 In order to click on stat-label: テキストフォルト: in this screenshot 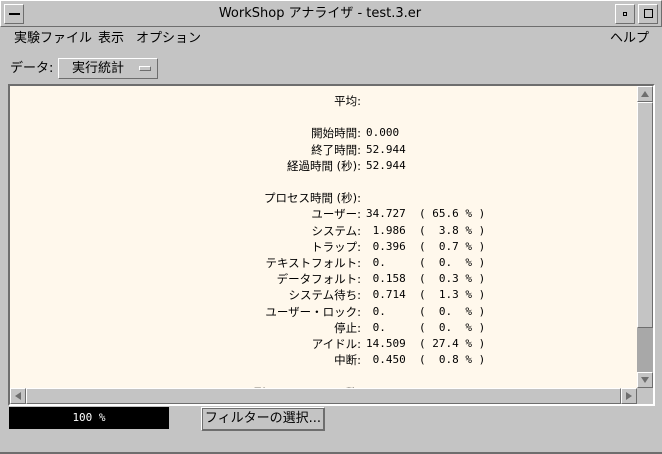, I will do `click(313, 263)`.